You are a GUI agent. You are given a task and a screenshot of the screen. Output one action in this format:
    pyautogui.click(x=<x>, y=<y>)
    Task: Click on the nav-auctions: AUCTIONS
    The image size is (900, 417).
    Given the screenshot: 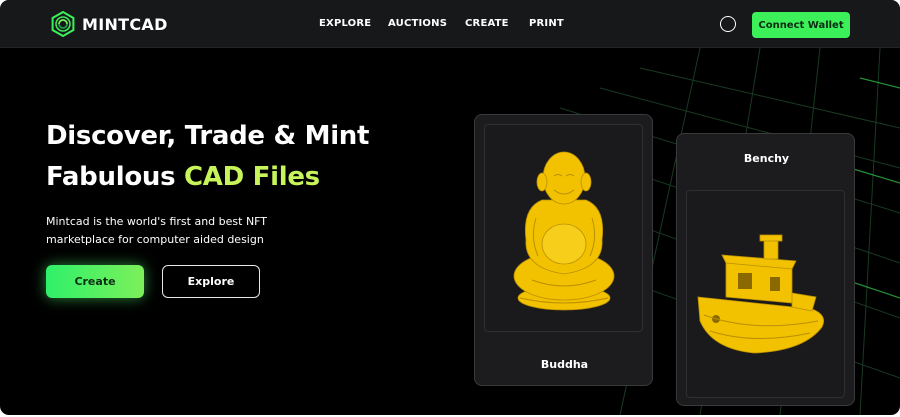 What is the action you would take?
    pyautogui.click(x=417, y=23)
    